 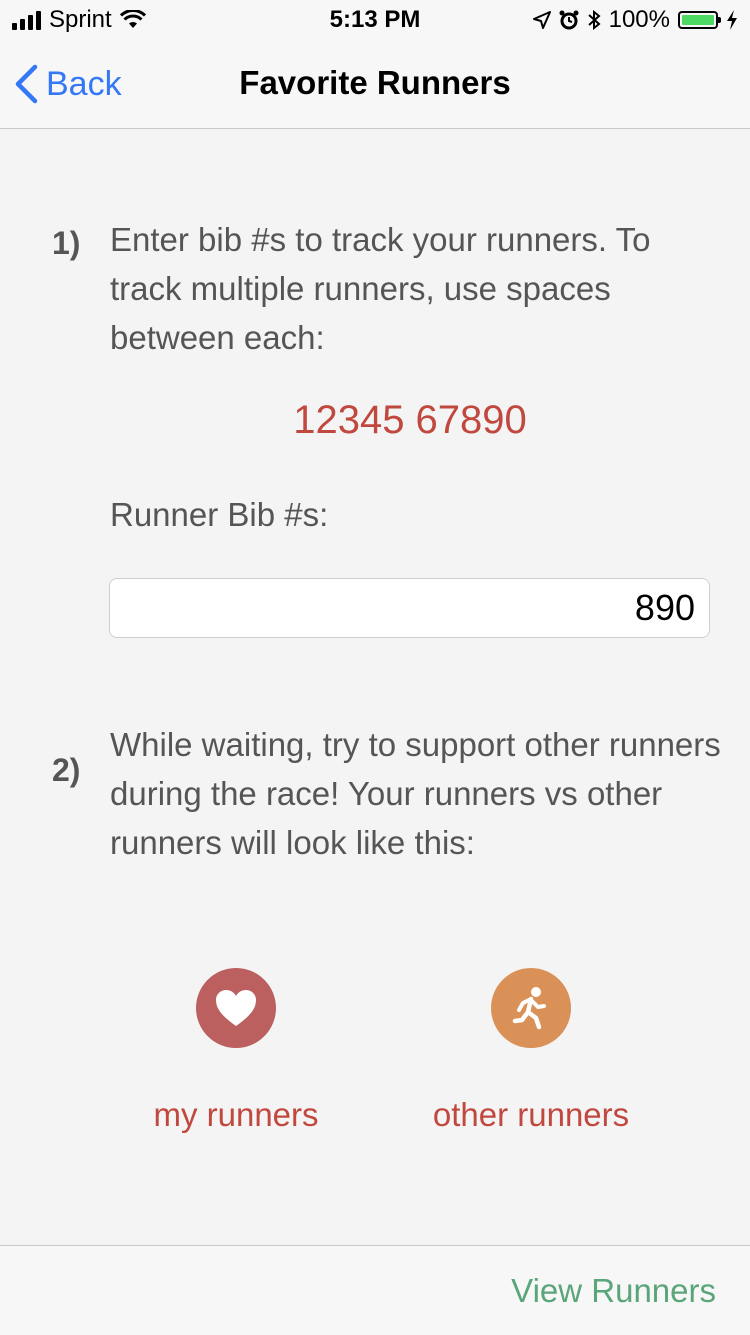 I want to click on status-right: 100%, so click(x=635, y=20).